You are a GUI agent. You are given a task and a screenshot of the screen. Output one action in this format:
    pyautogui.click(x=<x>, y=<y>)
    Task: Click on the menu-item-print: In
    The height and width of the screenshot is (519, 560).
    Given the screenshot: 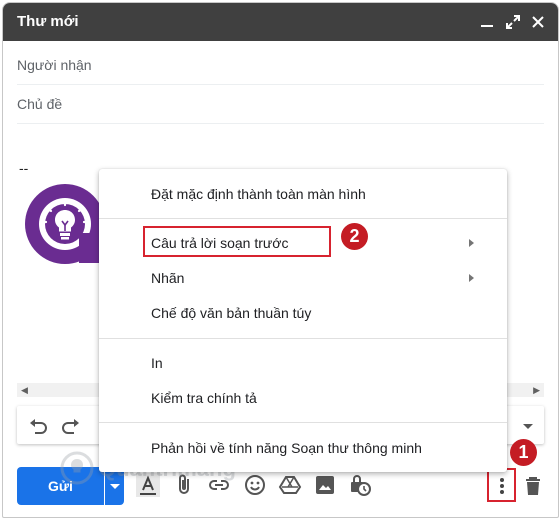 What is the action you would take?
    pyautogui.click(x=303, y=363)
    